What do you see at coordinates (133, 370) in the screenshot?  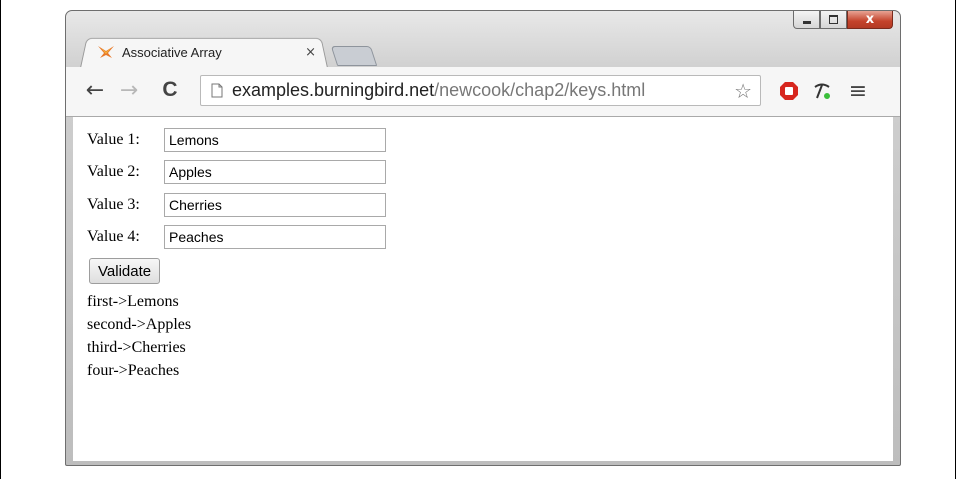 I see `result-line-4: four->Peaches` at bounding box center [133, 370].